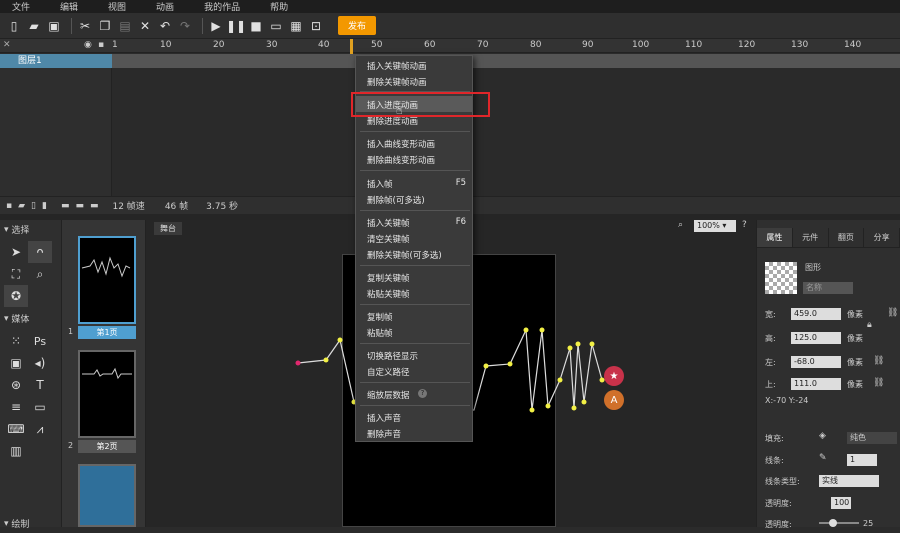 Image resolution: width=900 pixels, height=533 pixels. I want to click on export-icon: ⊡, so click(316, 26).